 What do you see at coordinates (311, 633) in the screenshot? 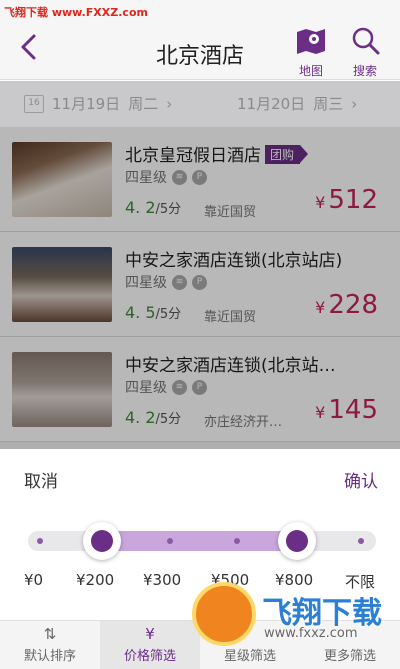
I see `watermark-logo-url: www.fxxz.com` at bounding box center [311, 633].